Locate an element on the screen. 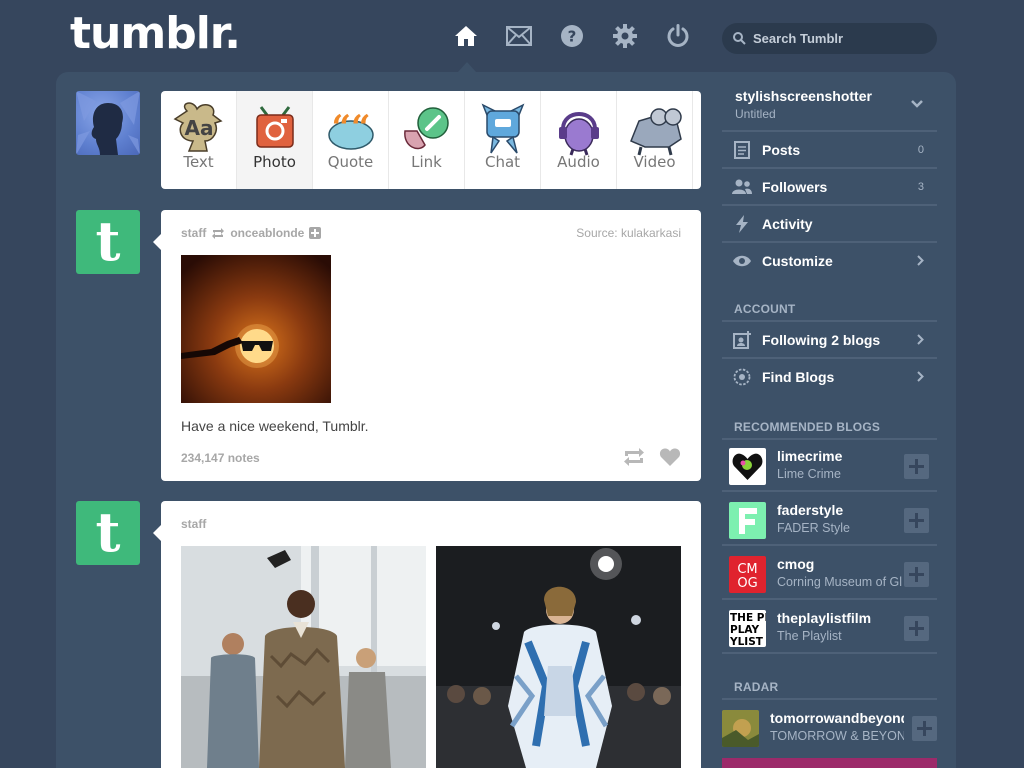  post-type-link: Link is located at coordinates (427, 140).